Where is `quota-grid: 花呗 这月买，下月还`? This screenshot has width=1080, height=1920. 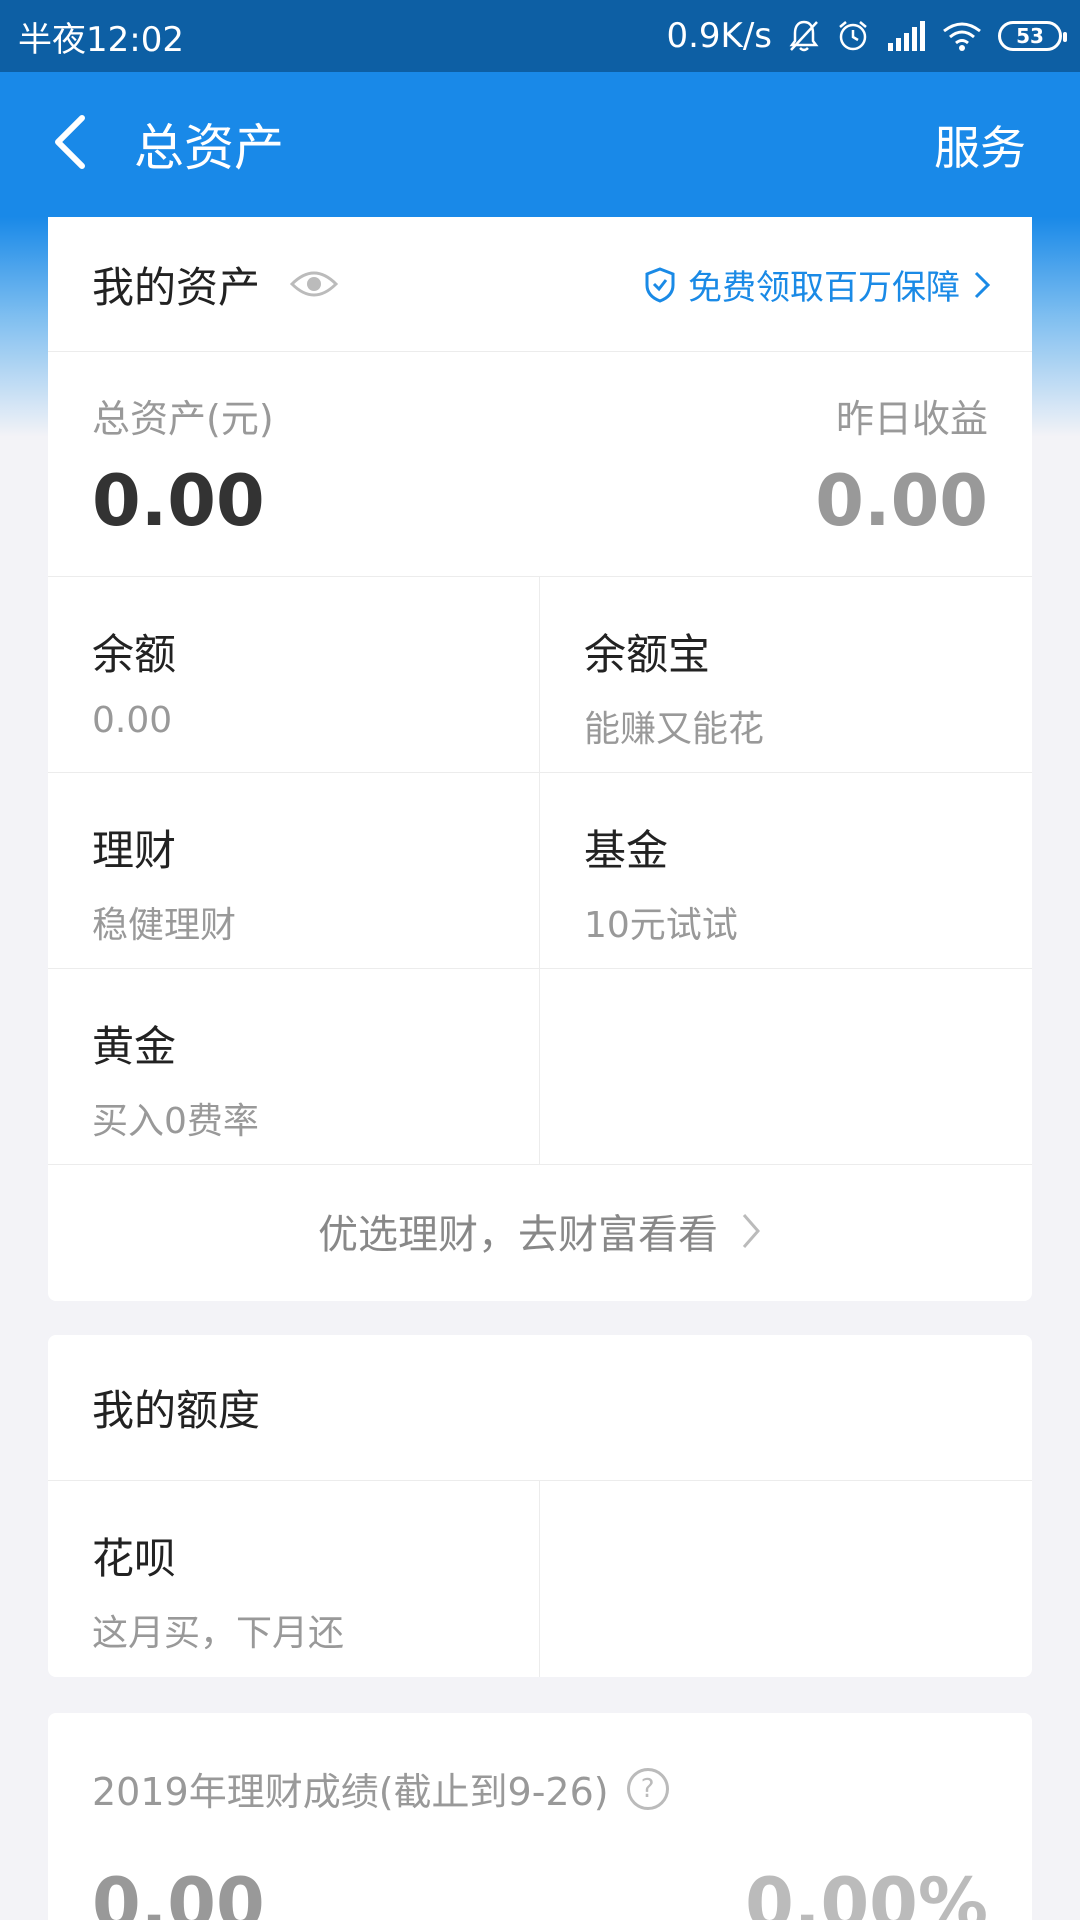
quota-grid: 花呗 这月买，下月还 is located at coordinates (540, 1579).